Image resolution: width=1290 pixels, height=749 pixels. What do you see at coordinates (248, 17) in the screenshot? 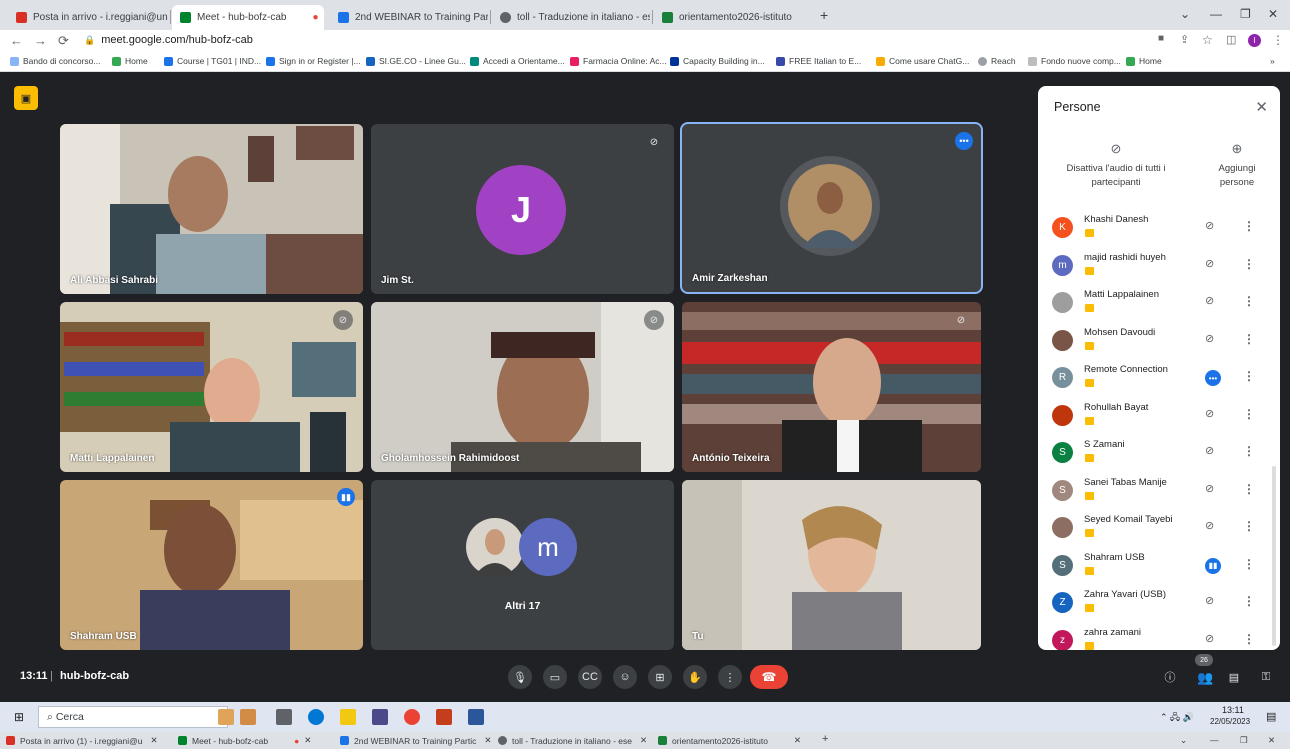
I see `tab-meet: Meet - hub-bofz-cab ●✕` at bounding box center [248, 17].